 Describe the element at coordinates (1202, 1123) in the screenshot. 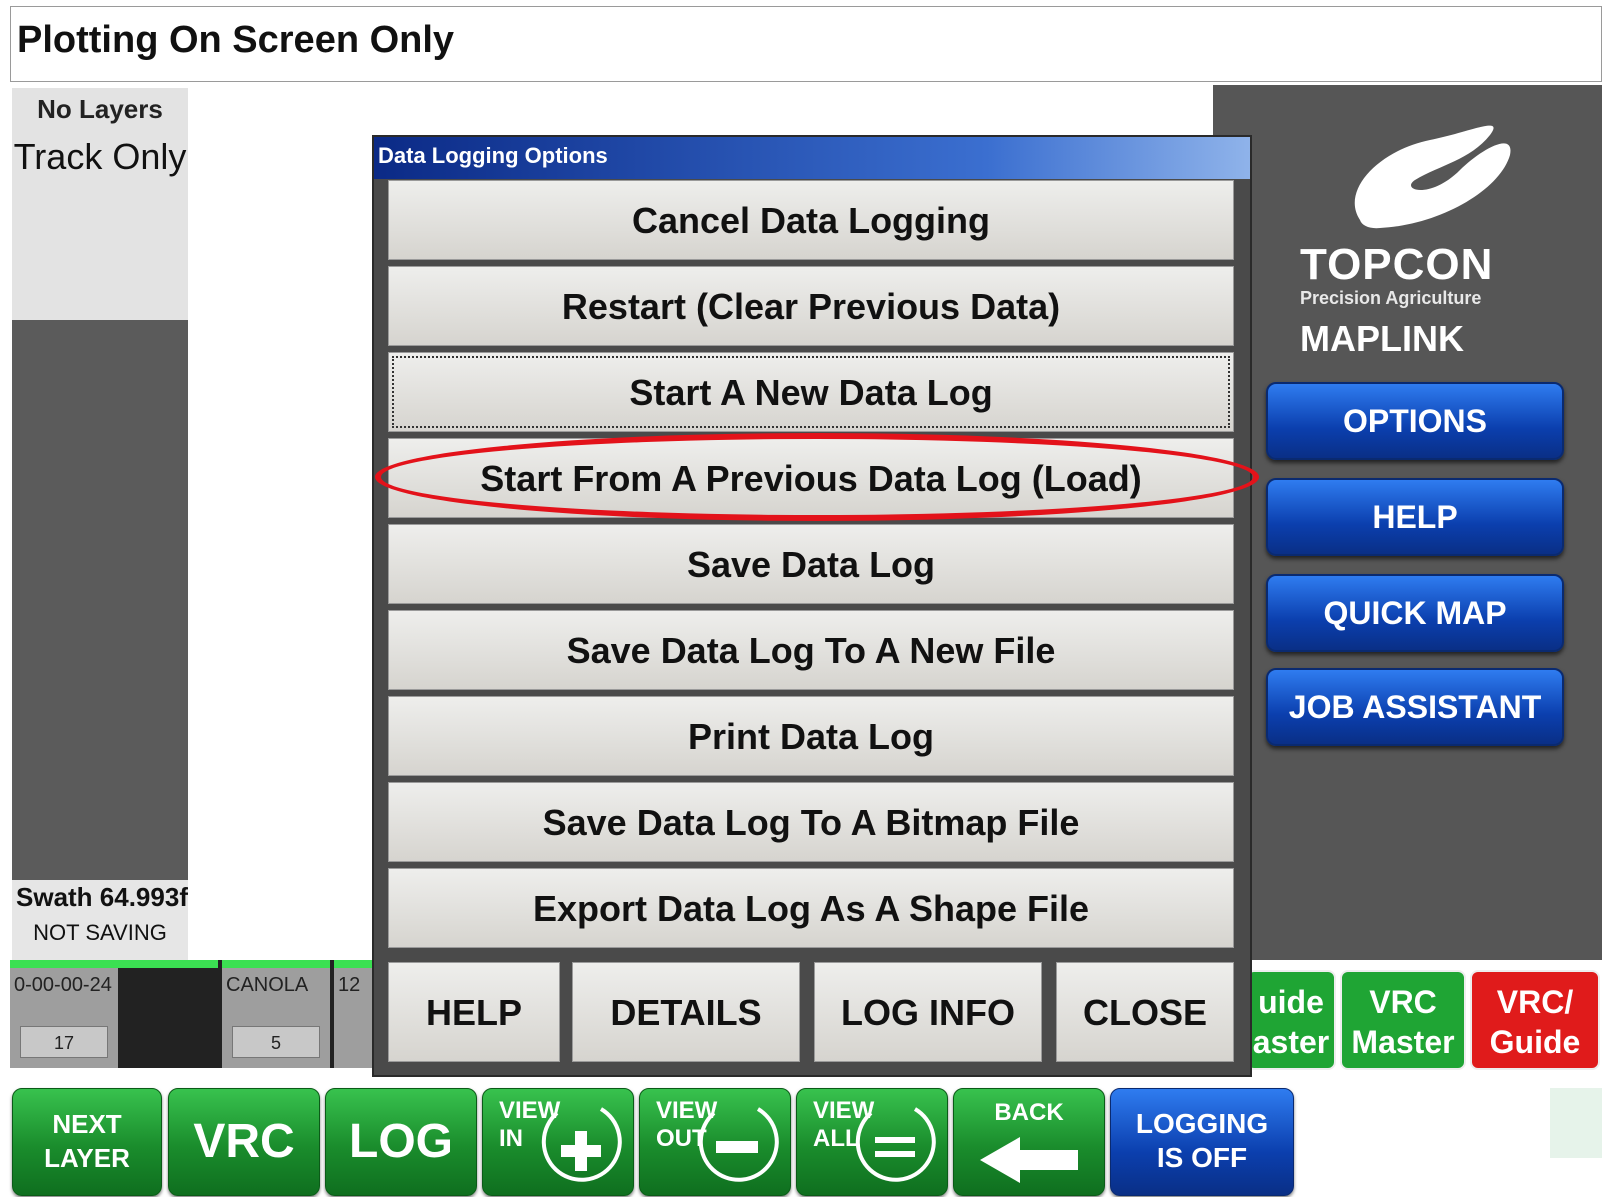

I see `logging-line1: LOGGING` at that location.